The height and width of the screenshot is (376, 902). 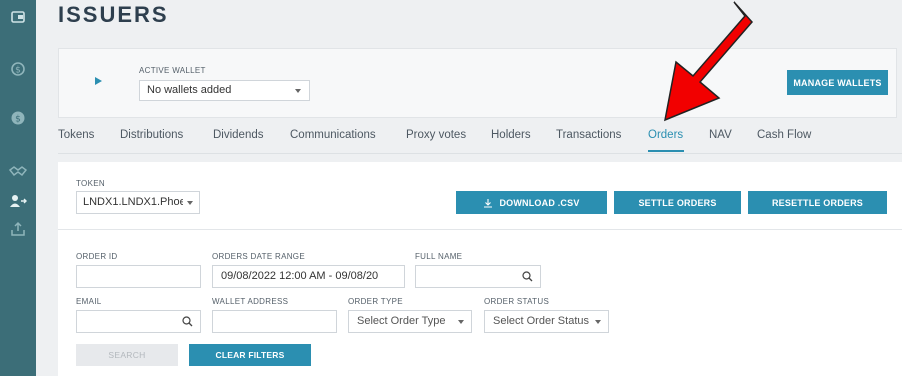 I want to click on tab-nav: NAV, so click(x=720, y=135).